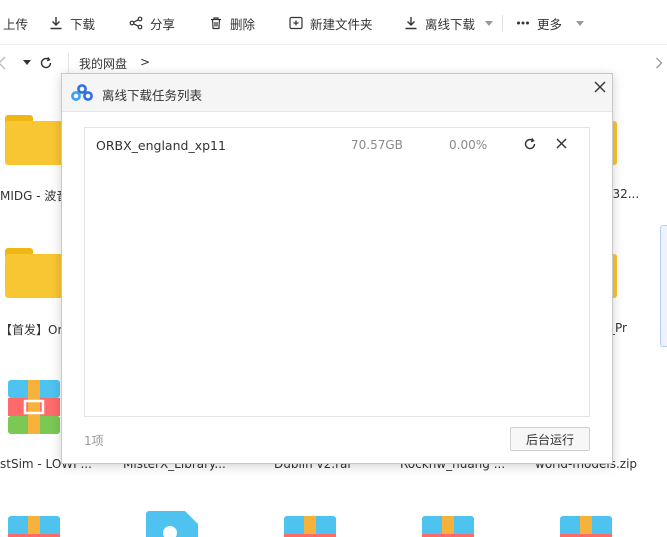 This screenshot has width=667, height=537. Describe the element at coordinates (663, 286) in the screenshot. I see `scrollbar-thumb` at that location.